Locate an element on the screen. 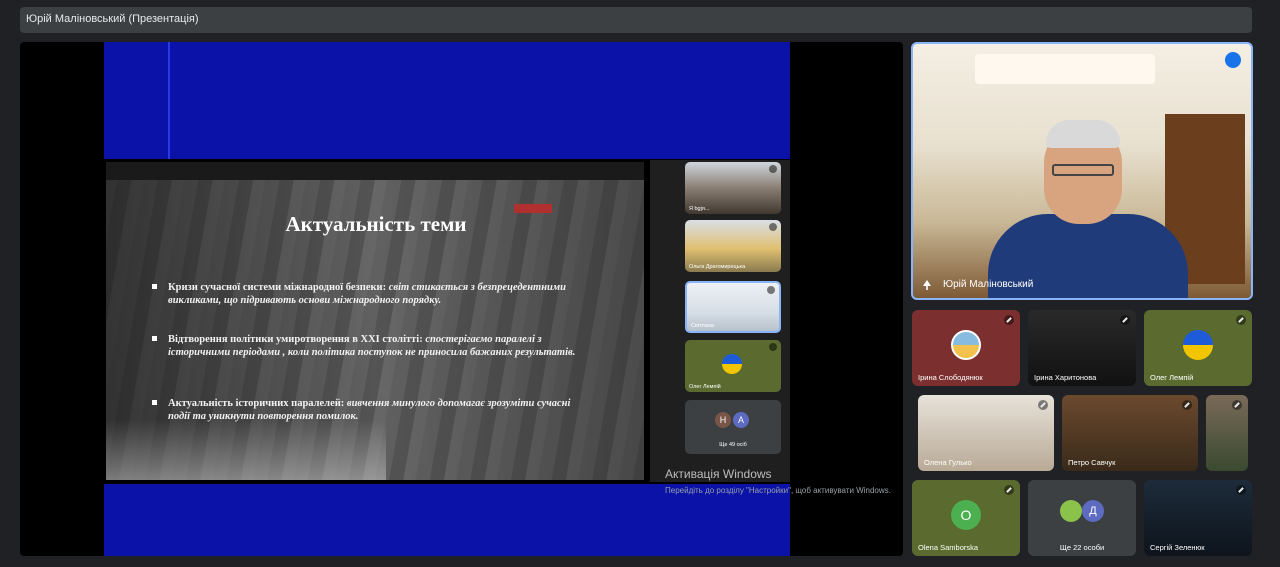 The width and height of the screenshot is (1280, 567). participant-tile: Ірина Харитонова is located at coordinates (1082, 348).